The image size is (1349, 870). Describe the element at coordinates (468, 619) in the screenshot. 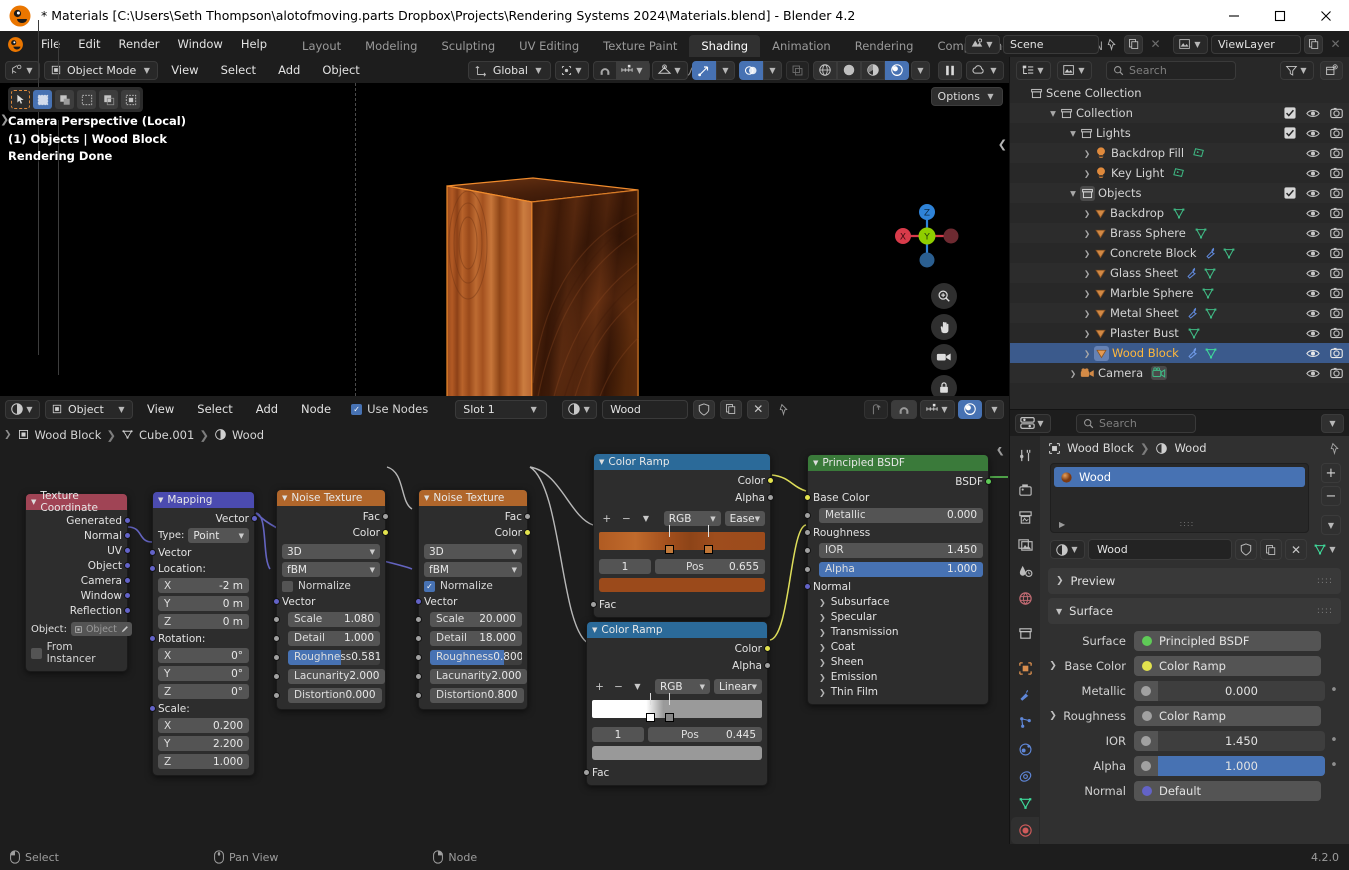

I see `prop-scale: Scale 20.000` at that location.